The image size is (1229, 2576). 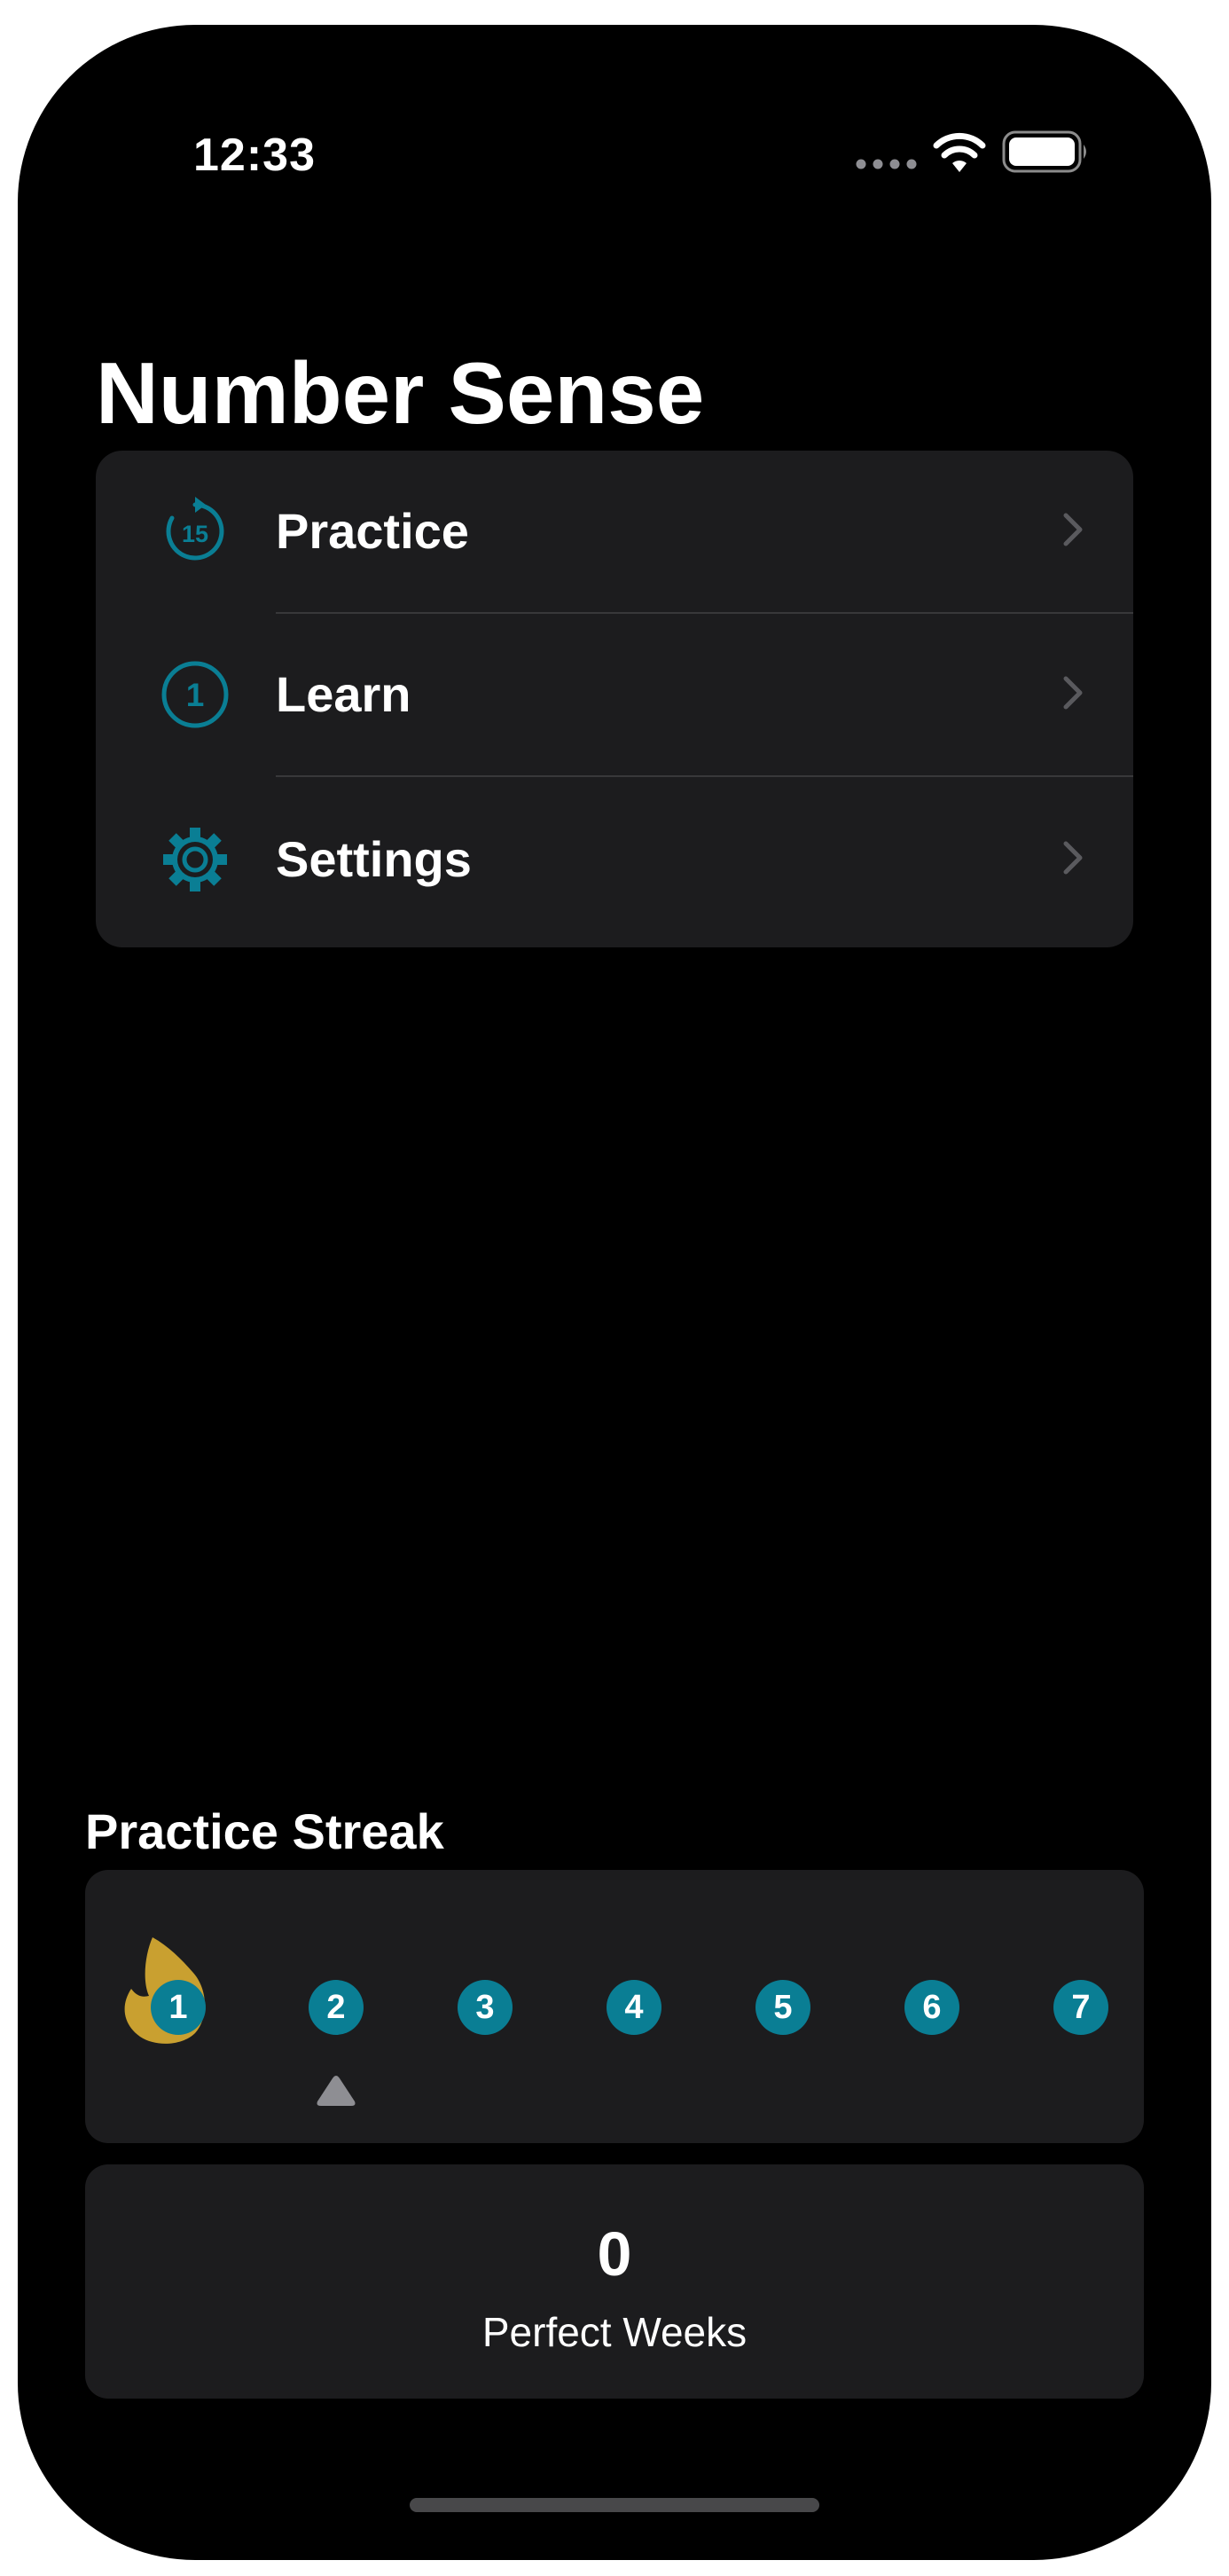 What do you see at coordinates (614, 859) in the screenshot?
I see `menu-item-settings: Settings` at bounding box center [614, 859].